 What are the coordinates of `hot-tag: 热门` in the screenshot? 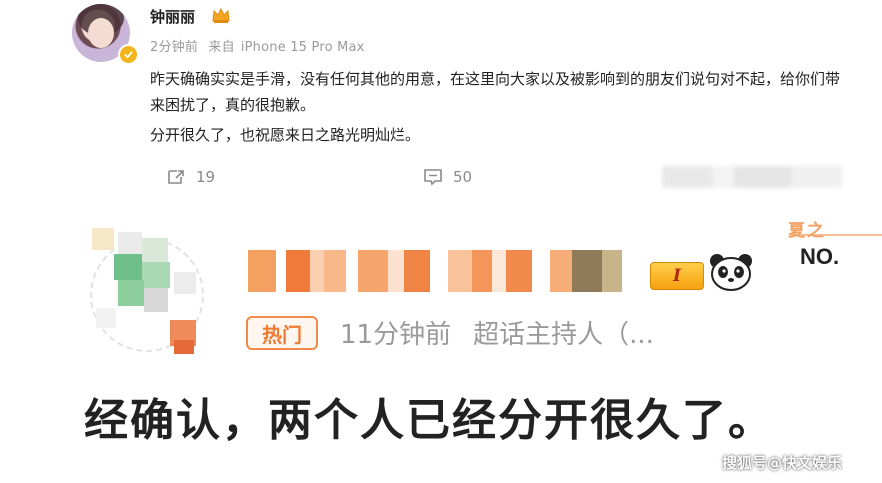 It's located at (282, 333).